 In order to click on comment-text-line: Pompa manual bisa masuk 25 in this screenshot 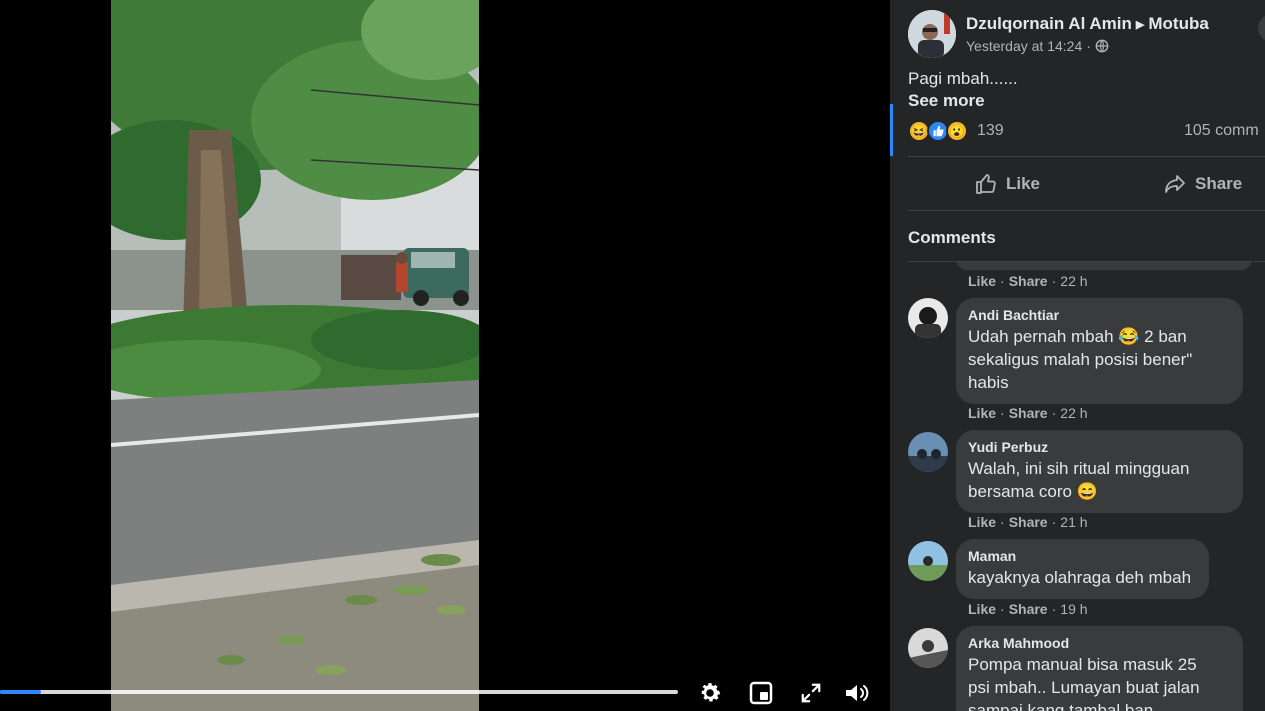, I will do `click(1082, 664)`.